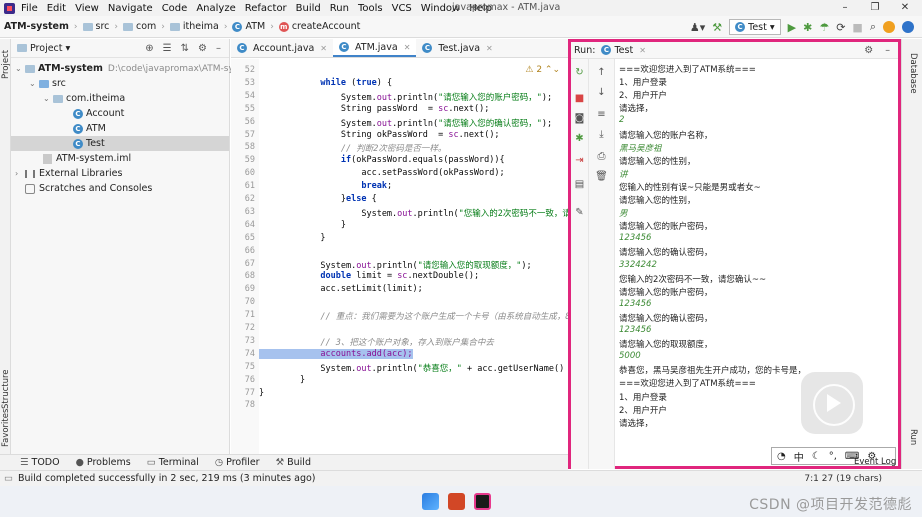 Image resolution: width=922 pixels, height=517 pixels. What do you see at coordinates (601, 92) in the screenshot?
I see `arrow-down-icon: ↓` at bounding box center [601, 92].